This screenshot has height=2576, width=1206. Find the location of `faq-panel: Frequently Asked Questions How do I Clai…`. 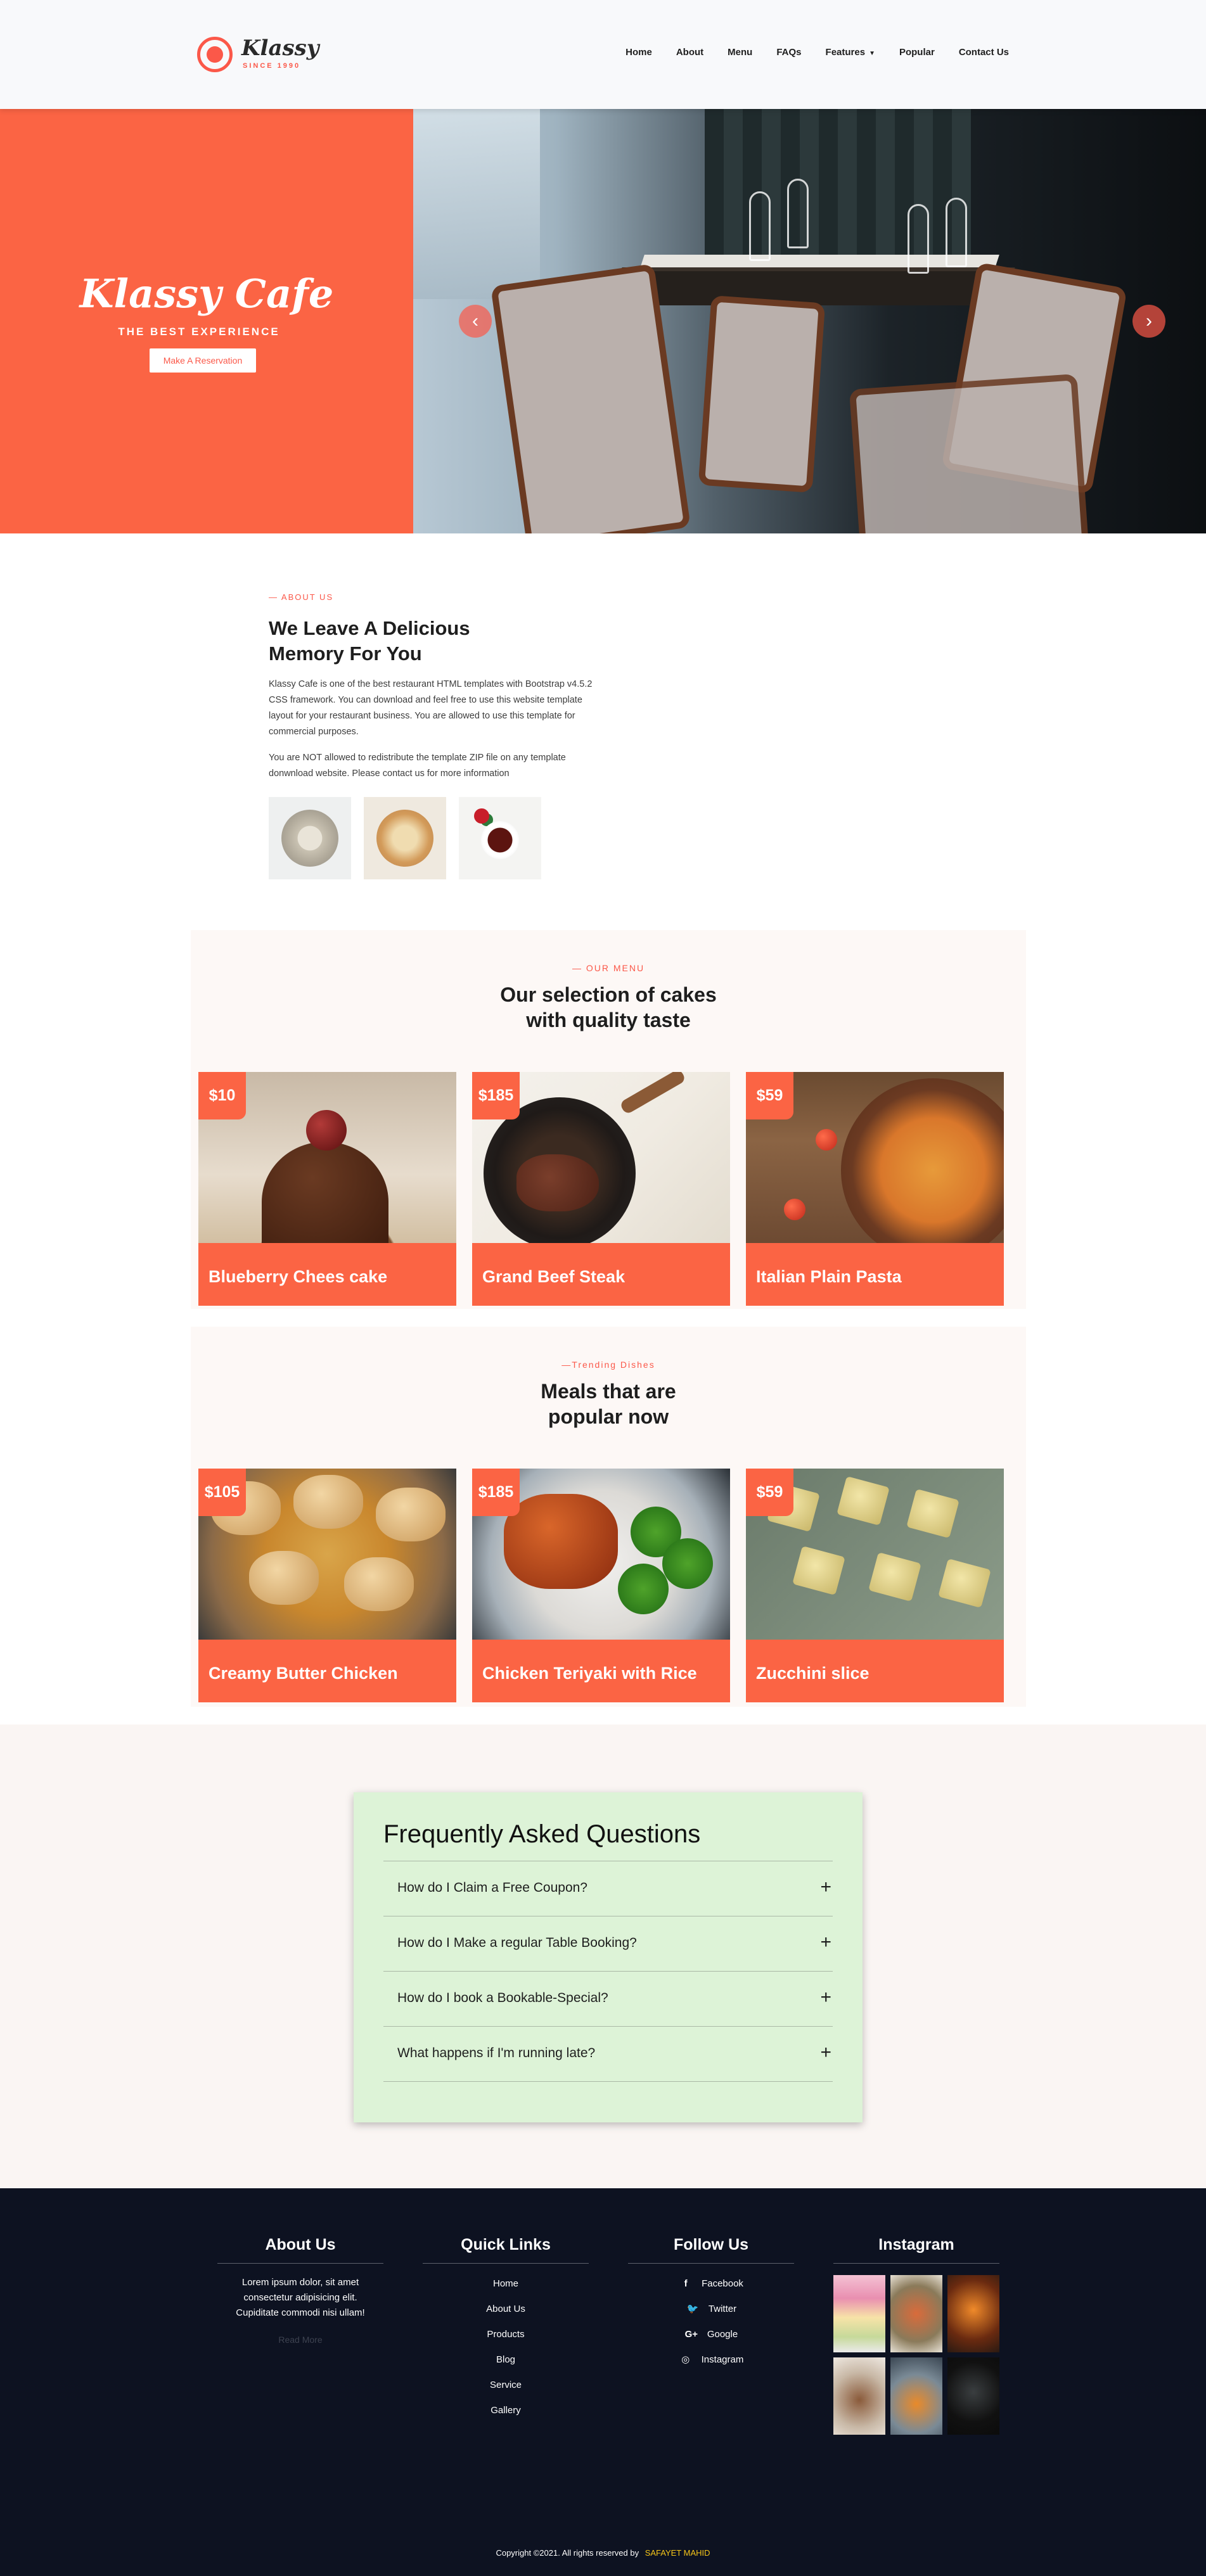

faq-panel: Frequently Asked Questions How do I Clai… is located at coordinates (608, 1957).